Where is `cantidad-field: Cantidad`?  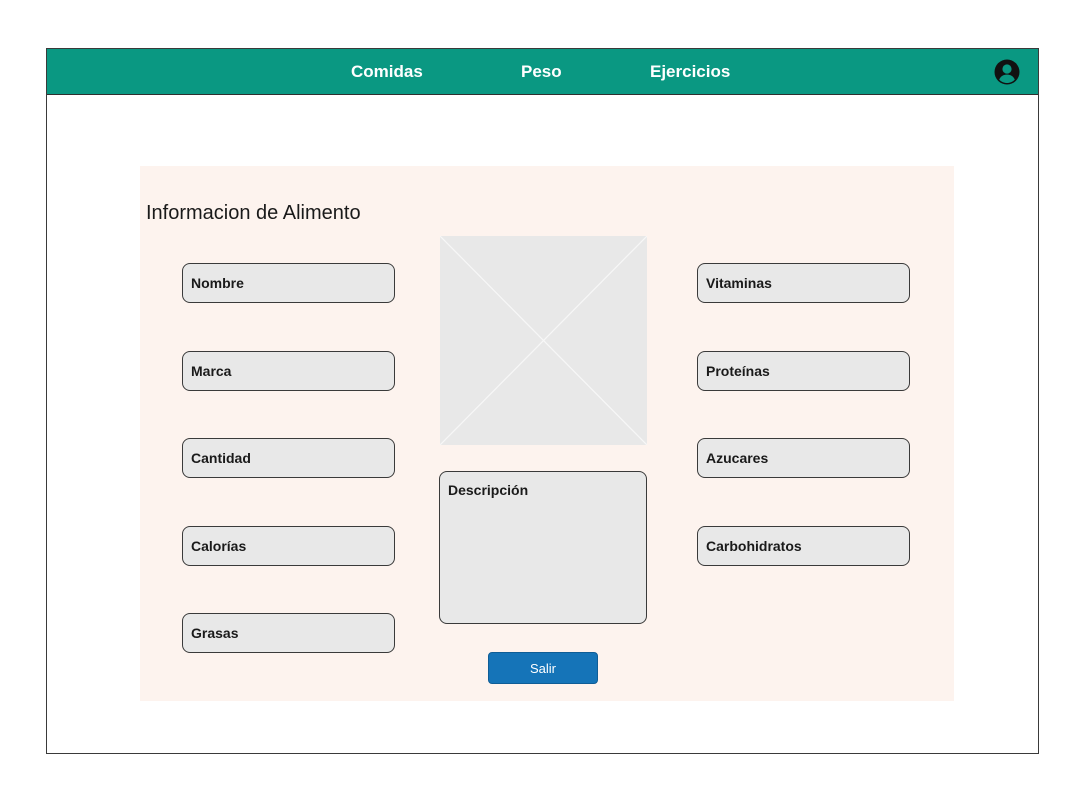 cantidad-field: Cantidad is located at coordinates (288, 458).